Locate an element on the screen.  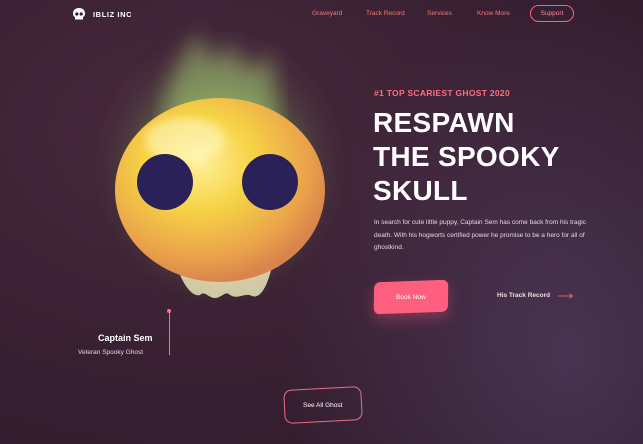
headline-line-2: THE SPOOKY is located at coordinates (466, 156).